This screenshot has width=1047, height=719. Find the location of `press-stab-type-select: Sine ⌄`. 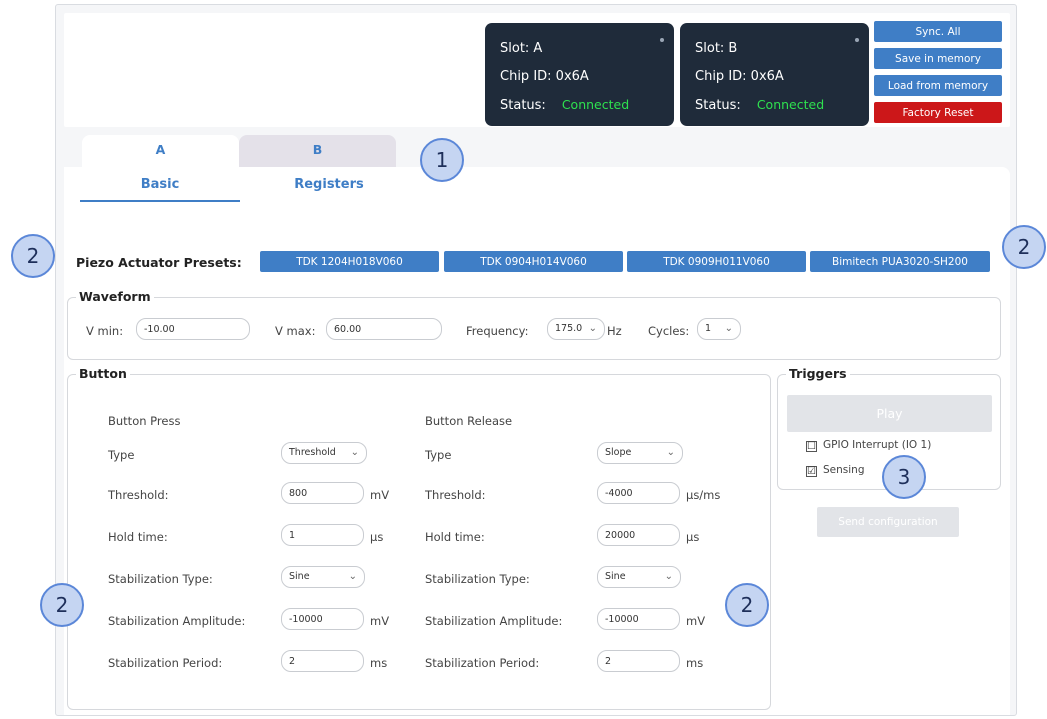

press-stab-type-select: Sine ⌄ is located at coordinates (323, 577).